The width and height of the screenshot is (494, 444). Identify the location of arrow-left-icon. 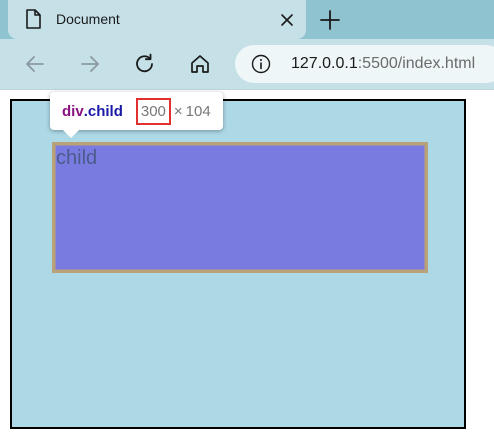
(35, 64).